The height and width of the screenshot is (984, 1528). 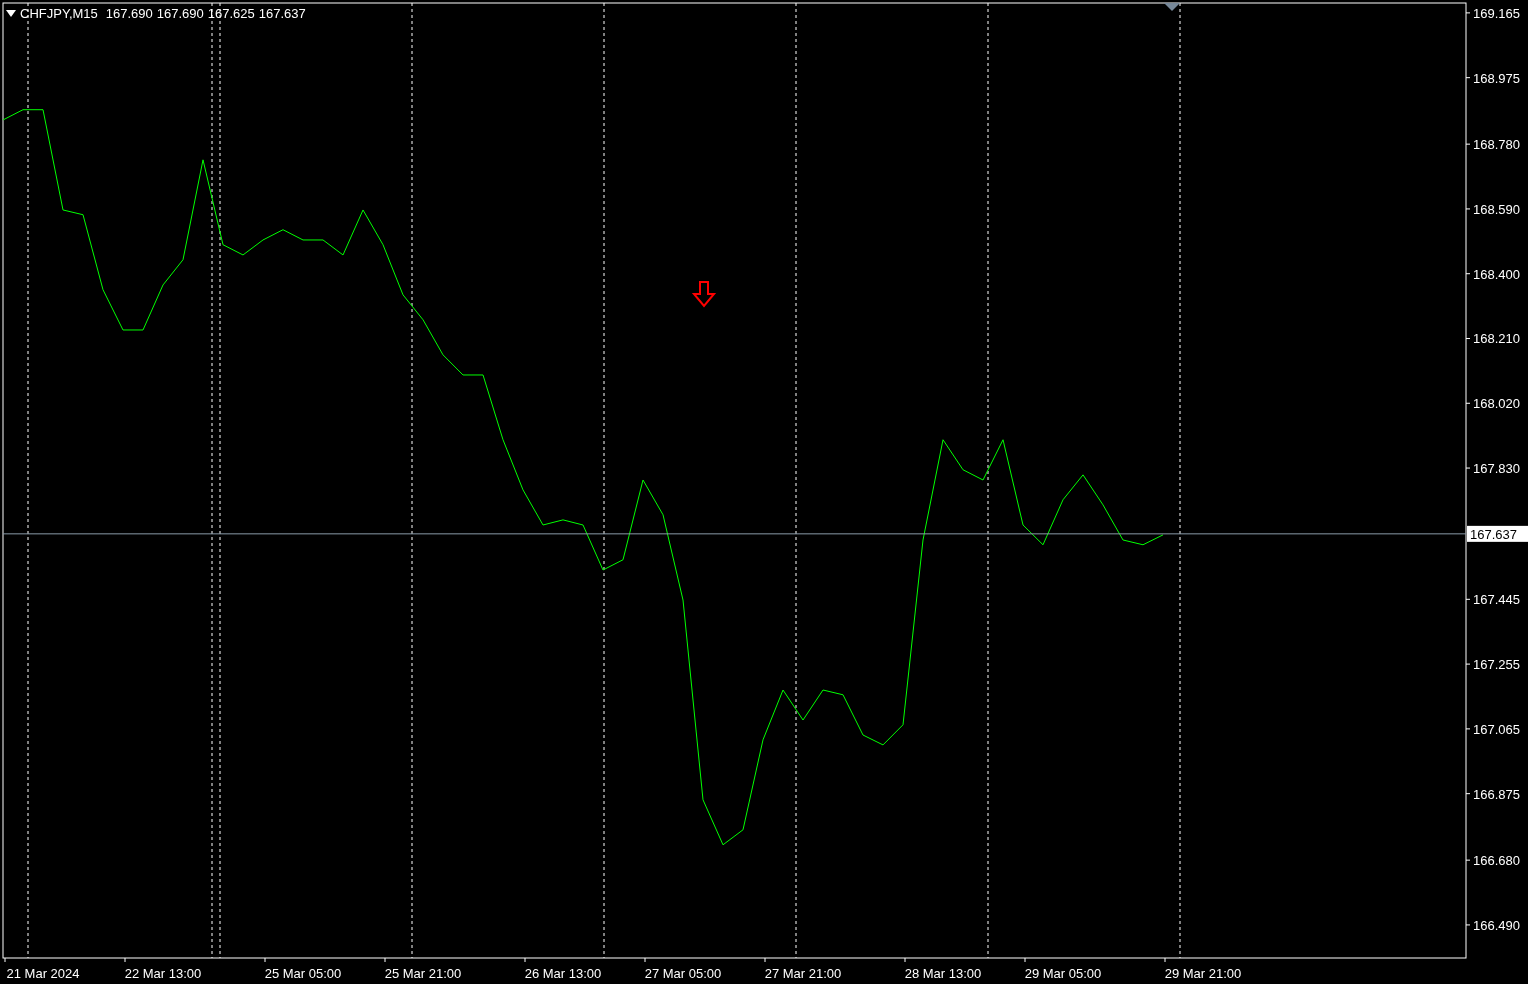 What do you see at coordinates (59, 13) in the screenshot?
I see `symbol-label: CHFJPY,M15` at bounding box center [59, 13].